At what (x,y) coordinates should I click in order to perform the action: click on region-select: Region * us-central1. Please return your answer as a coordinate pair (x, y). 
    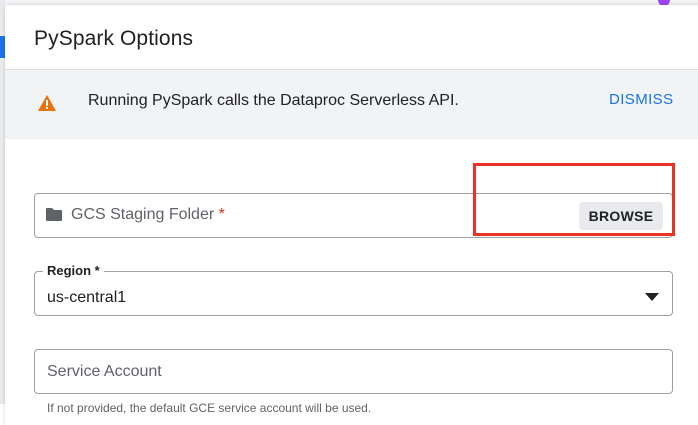
    Looking at the image, I should click on (353, 289).